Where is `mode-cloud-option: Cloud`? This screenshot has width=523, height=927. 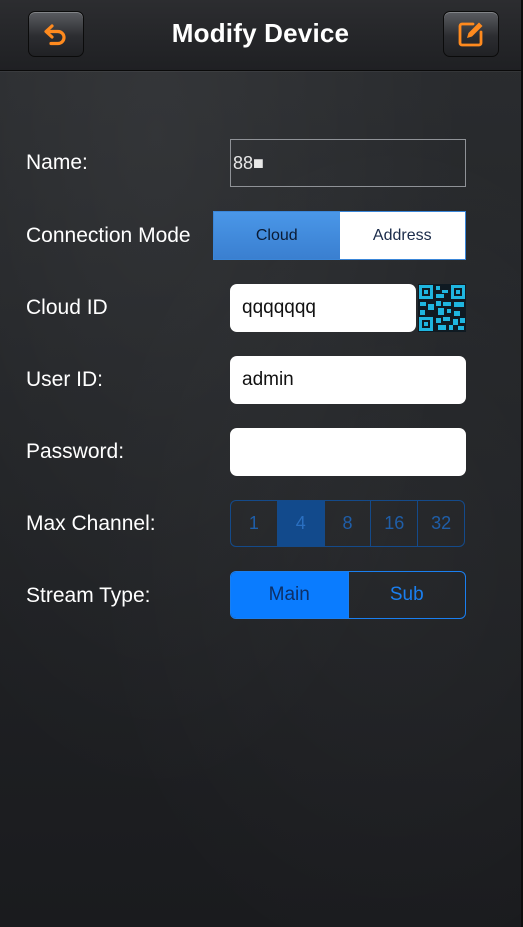
mode-cloud-option: Cloud is located at coordinates (277, 235).